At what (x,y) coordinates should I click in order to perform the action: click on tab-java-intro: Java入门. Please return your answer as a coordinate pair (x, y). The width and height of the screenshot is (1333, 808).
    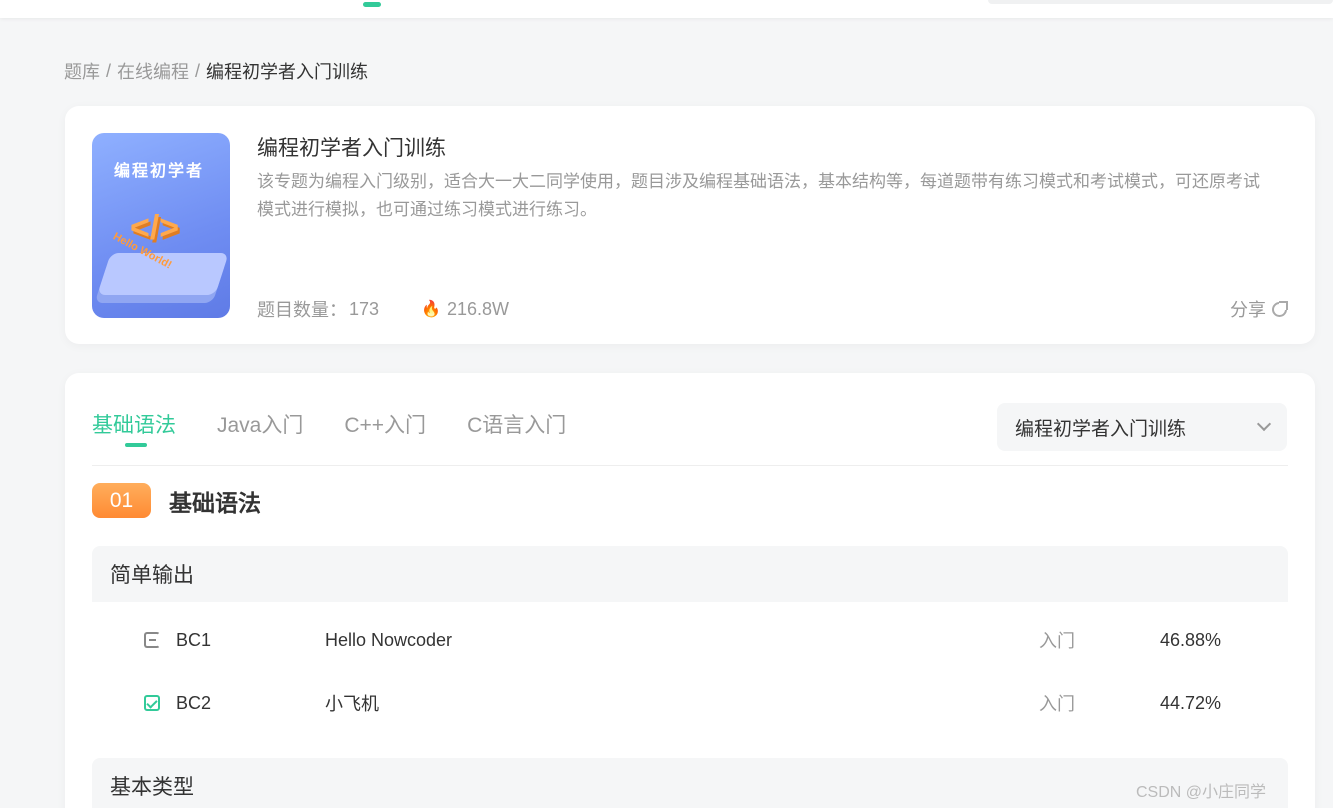
    Looking at the image, I should click on (260, 424).